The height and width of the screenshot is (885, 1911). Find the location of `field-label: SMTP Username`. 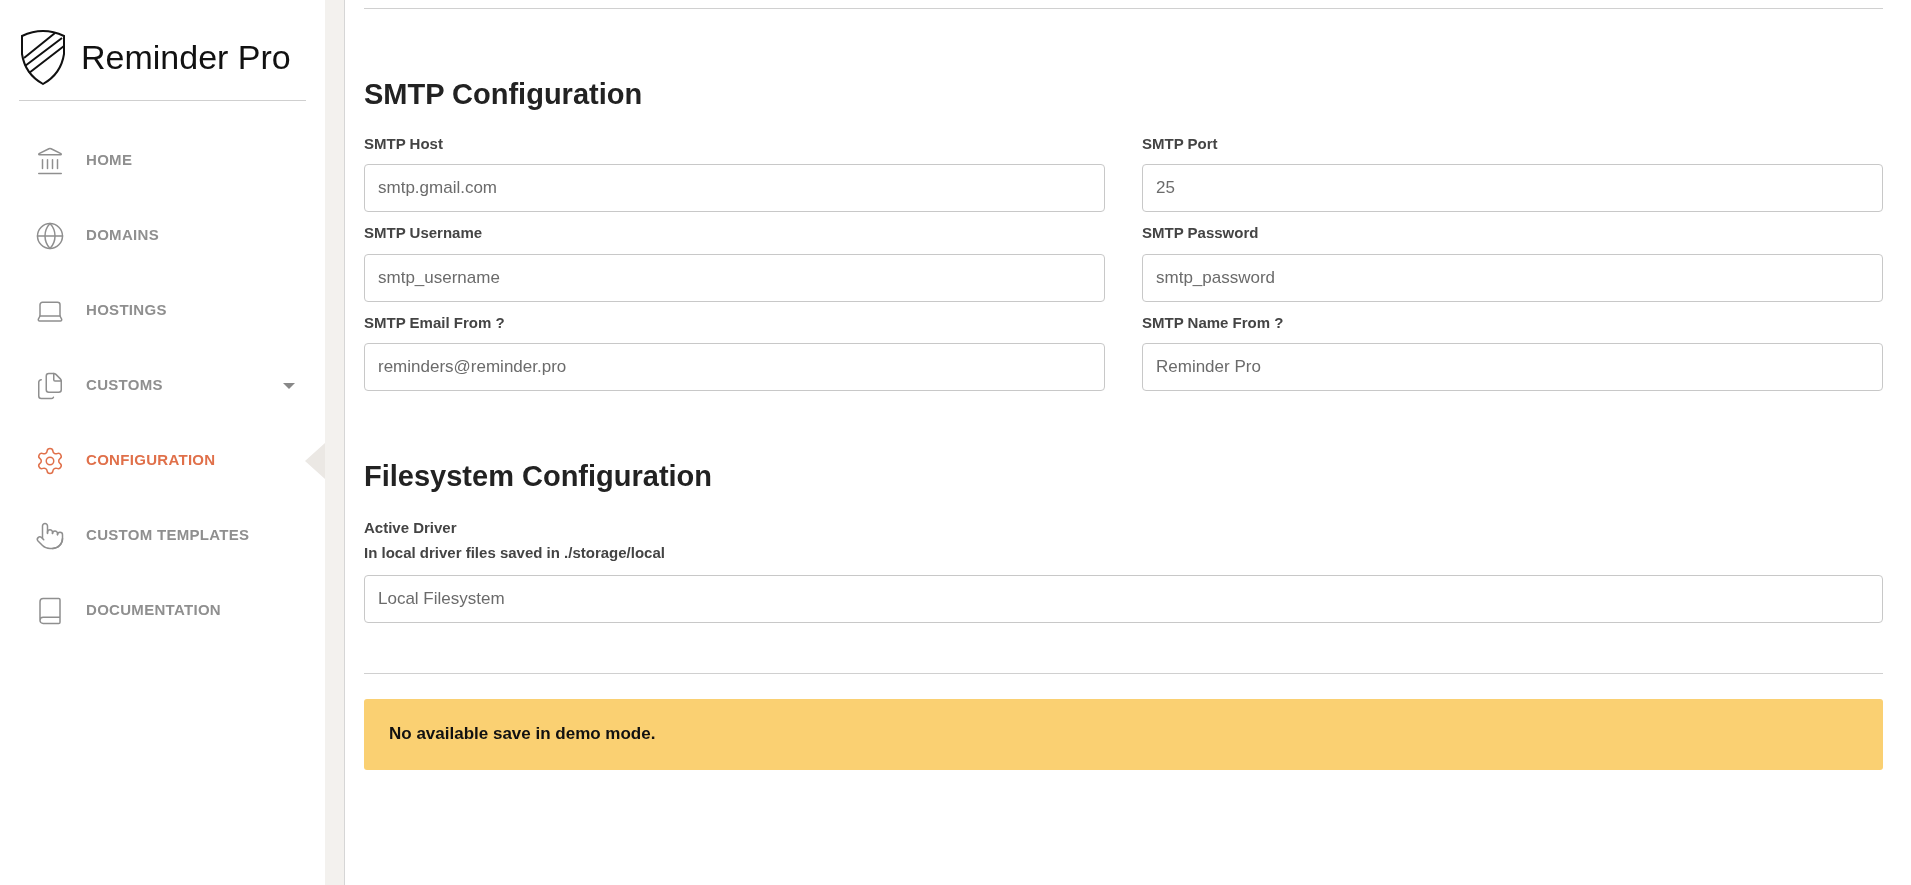

field-label: SMTP Username is located at coordinates (424, 233).